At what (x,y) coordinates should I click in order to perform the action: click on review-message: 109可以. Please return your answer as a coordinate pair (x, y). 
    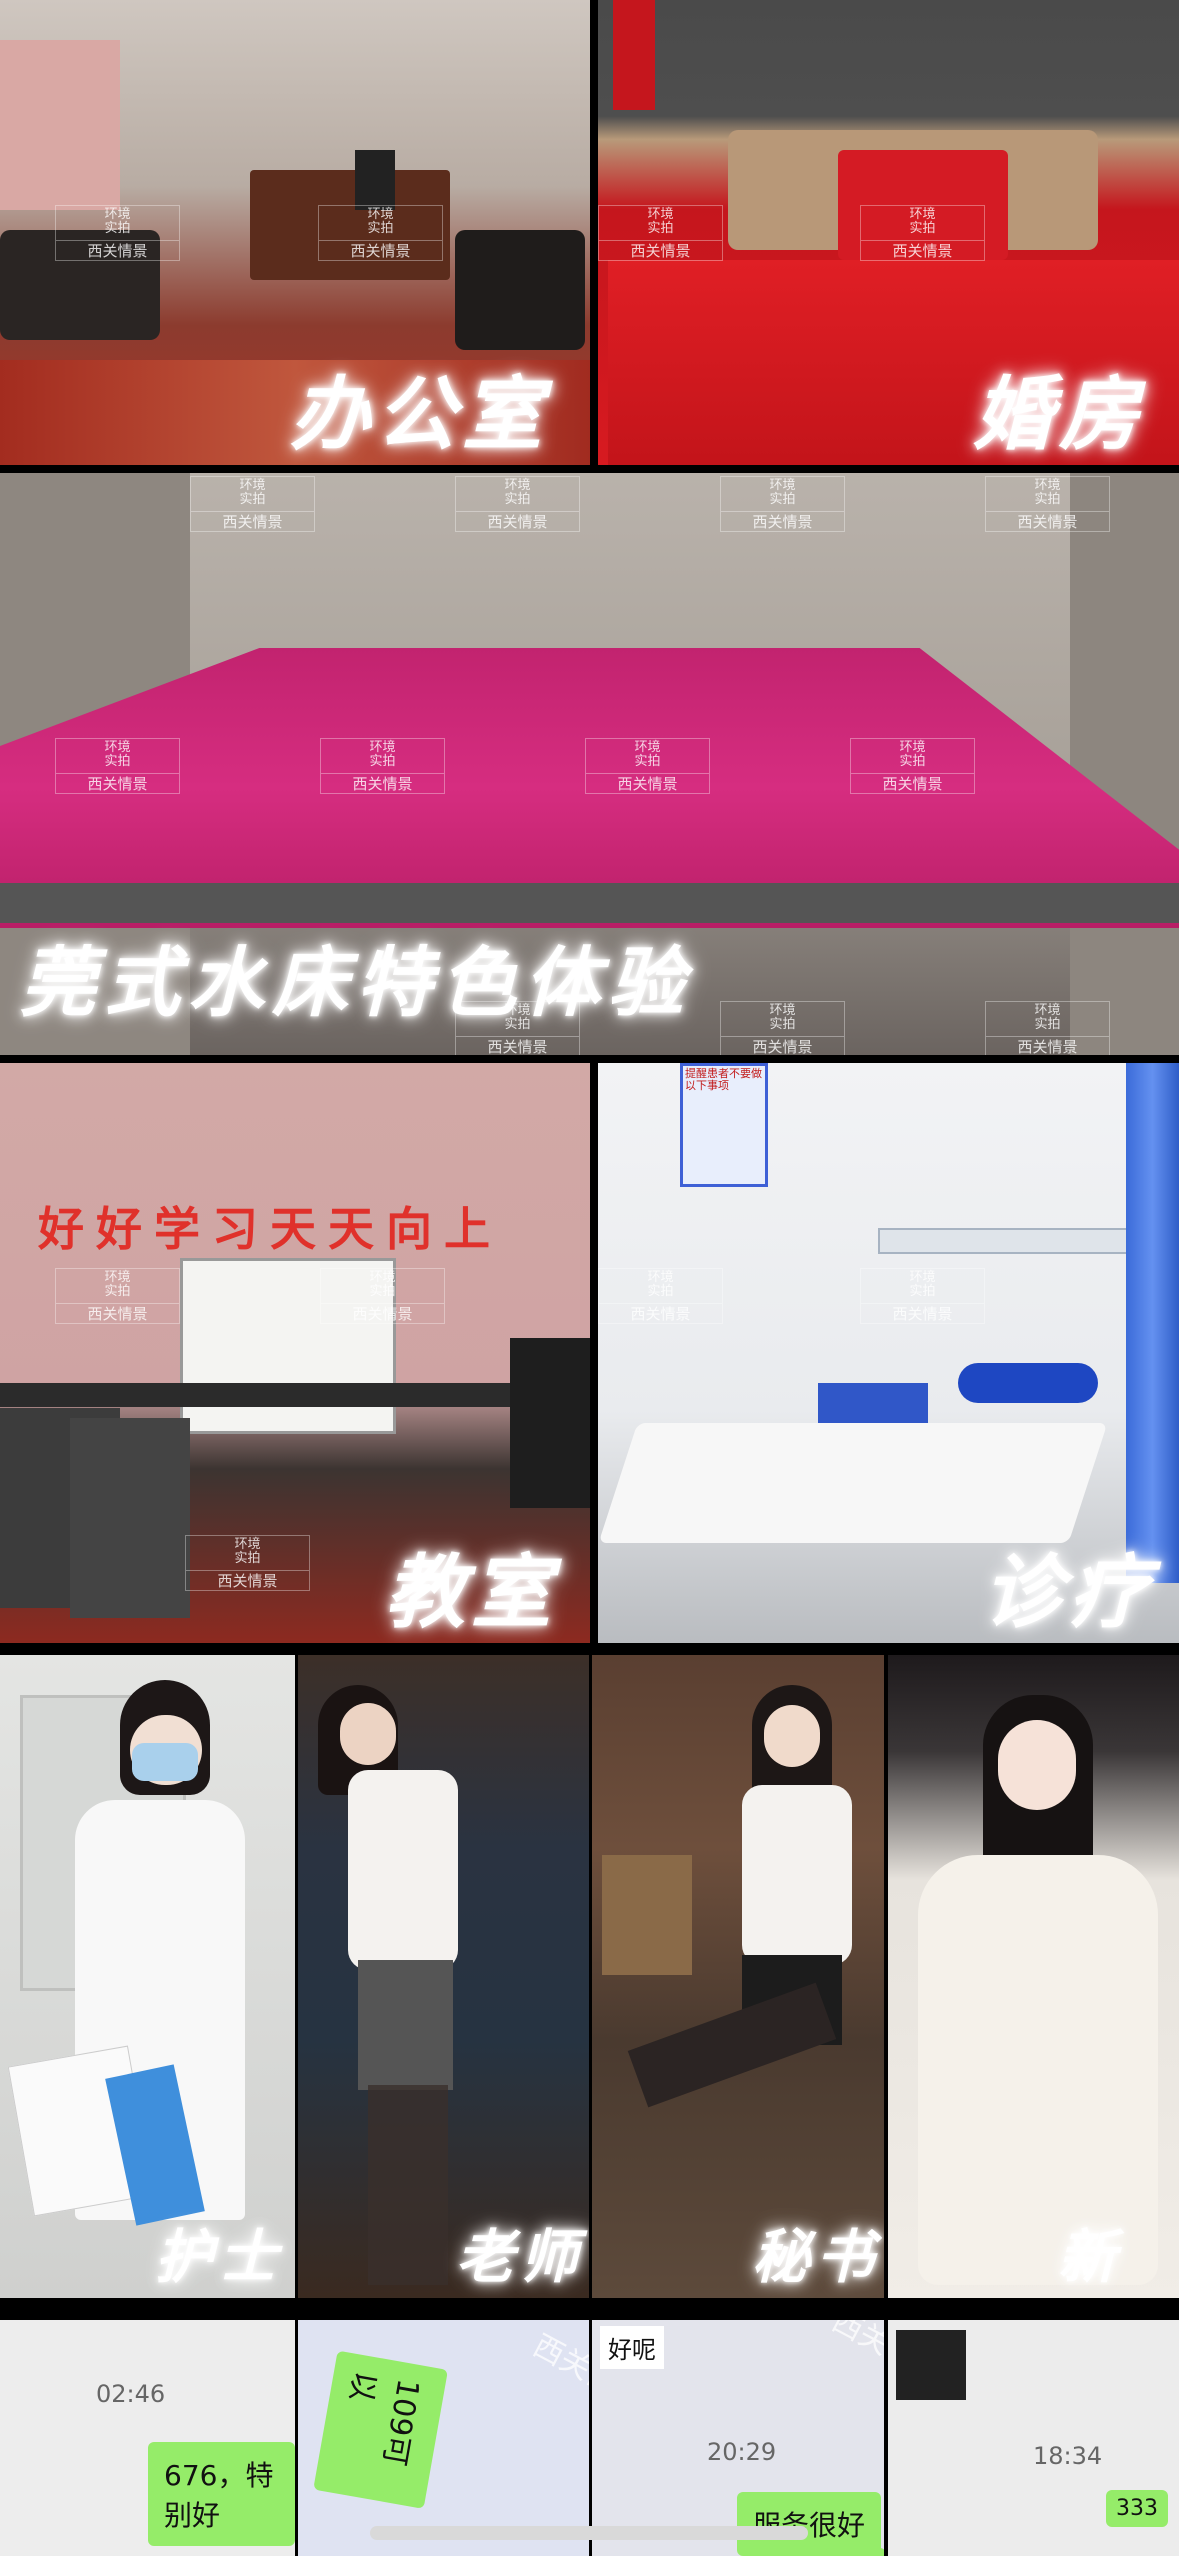
    Looking at the image, I should click on (380, 2429).